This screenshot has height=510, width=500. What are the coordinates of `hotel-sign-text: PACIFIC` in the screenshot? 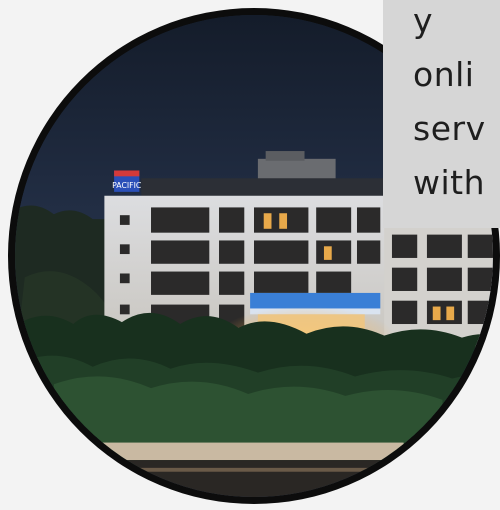 It's located at (126, 185).